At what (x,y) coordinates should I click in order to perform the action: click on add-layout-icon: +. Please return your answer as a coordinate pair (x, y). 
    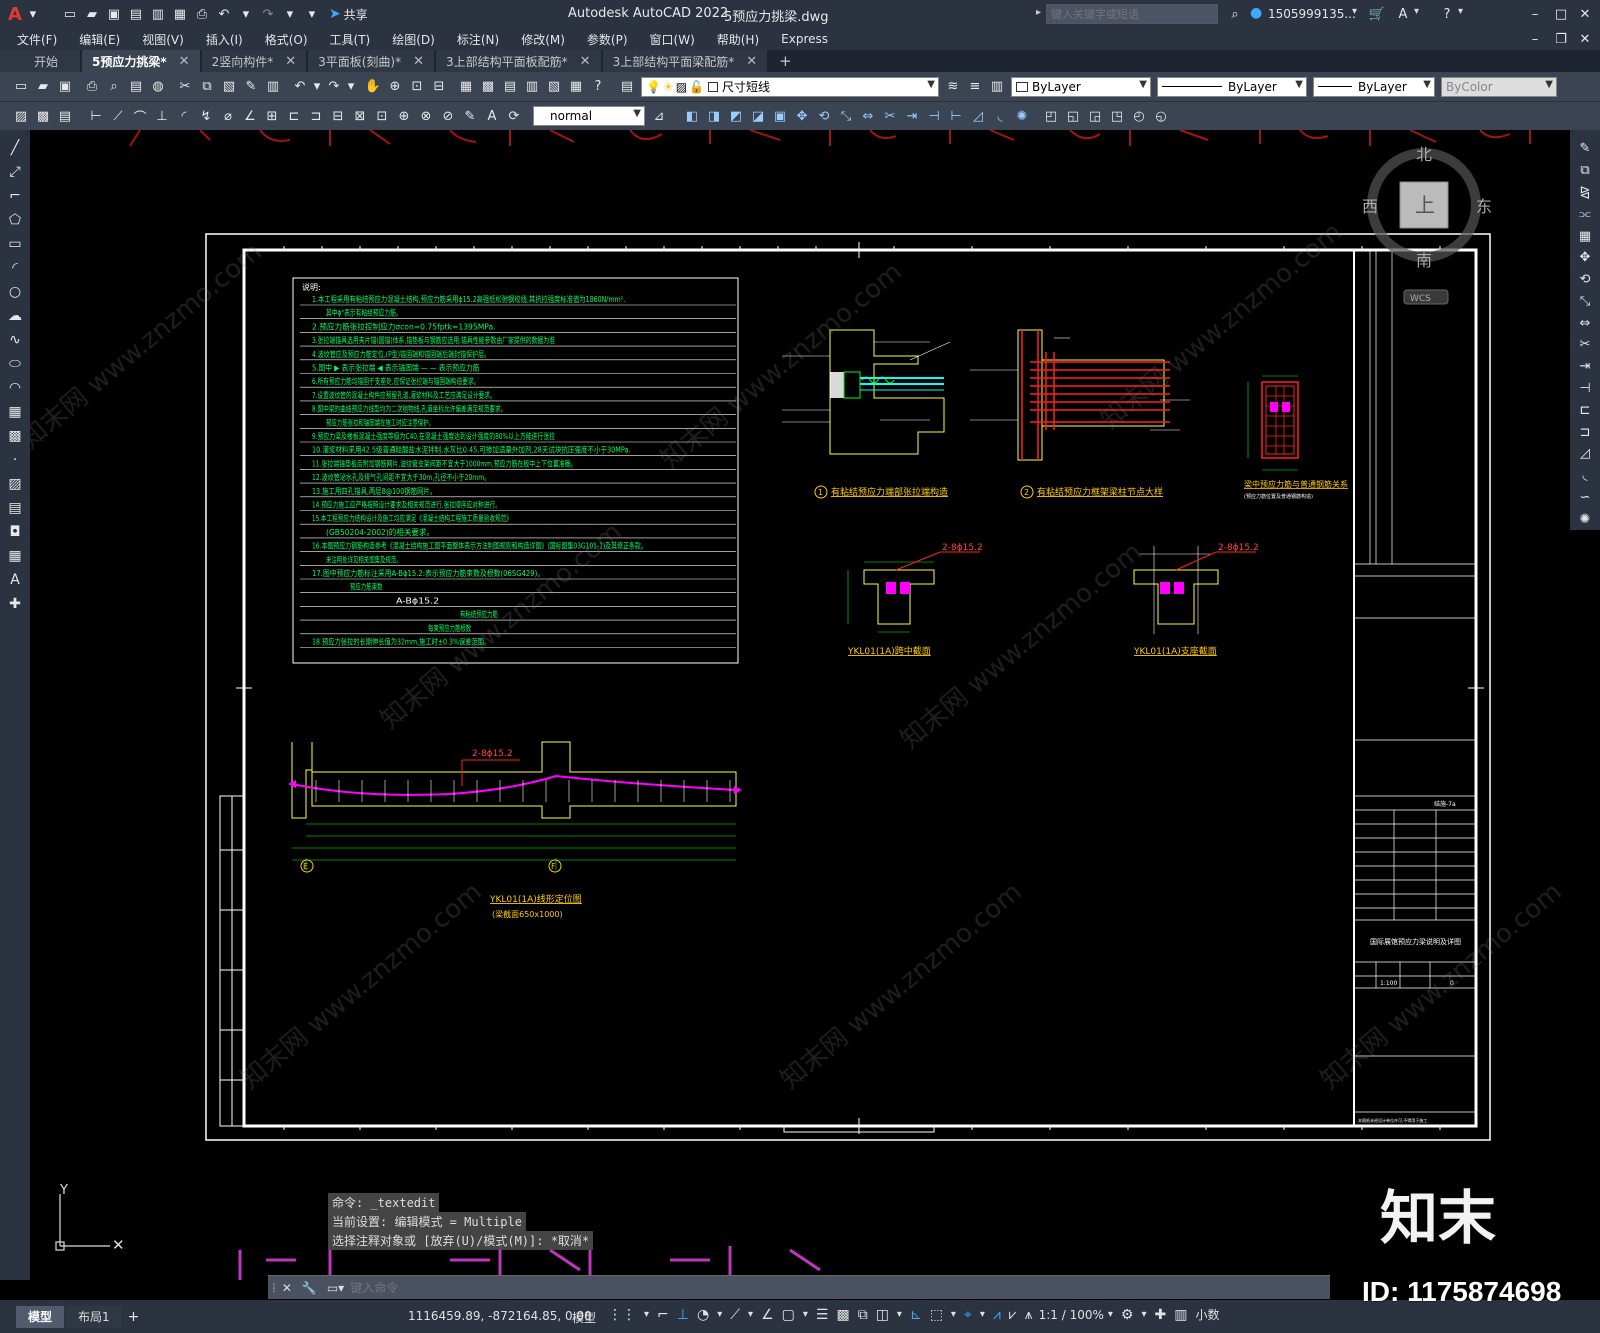
    Looking at the image, I should click on (134, 1317).